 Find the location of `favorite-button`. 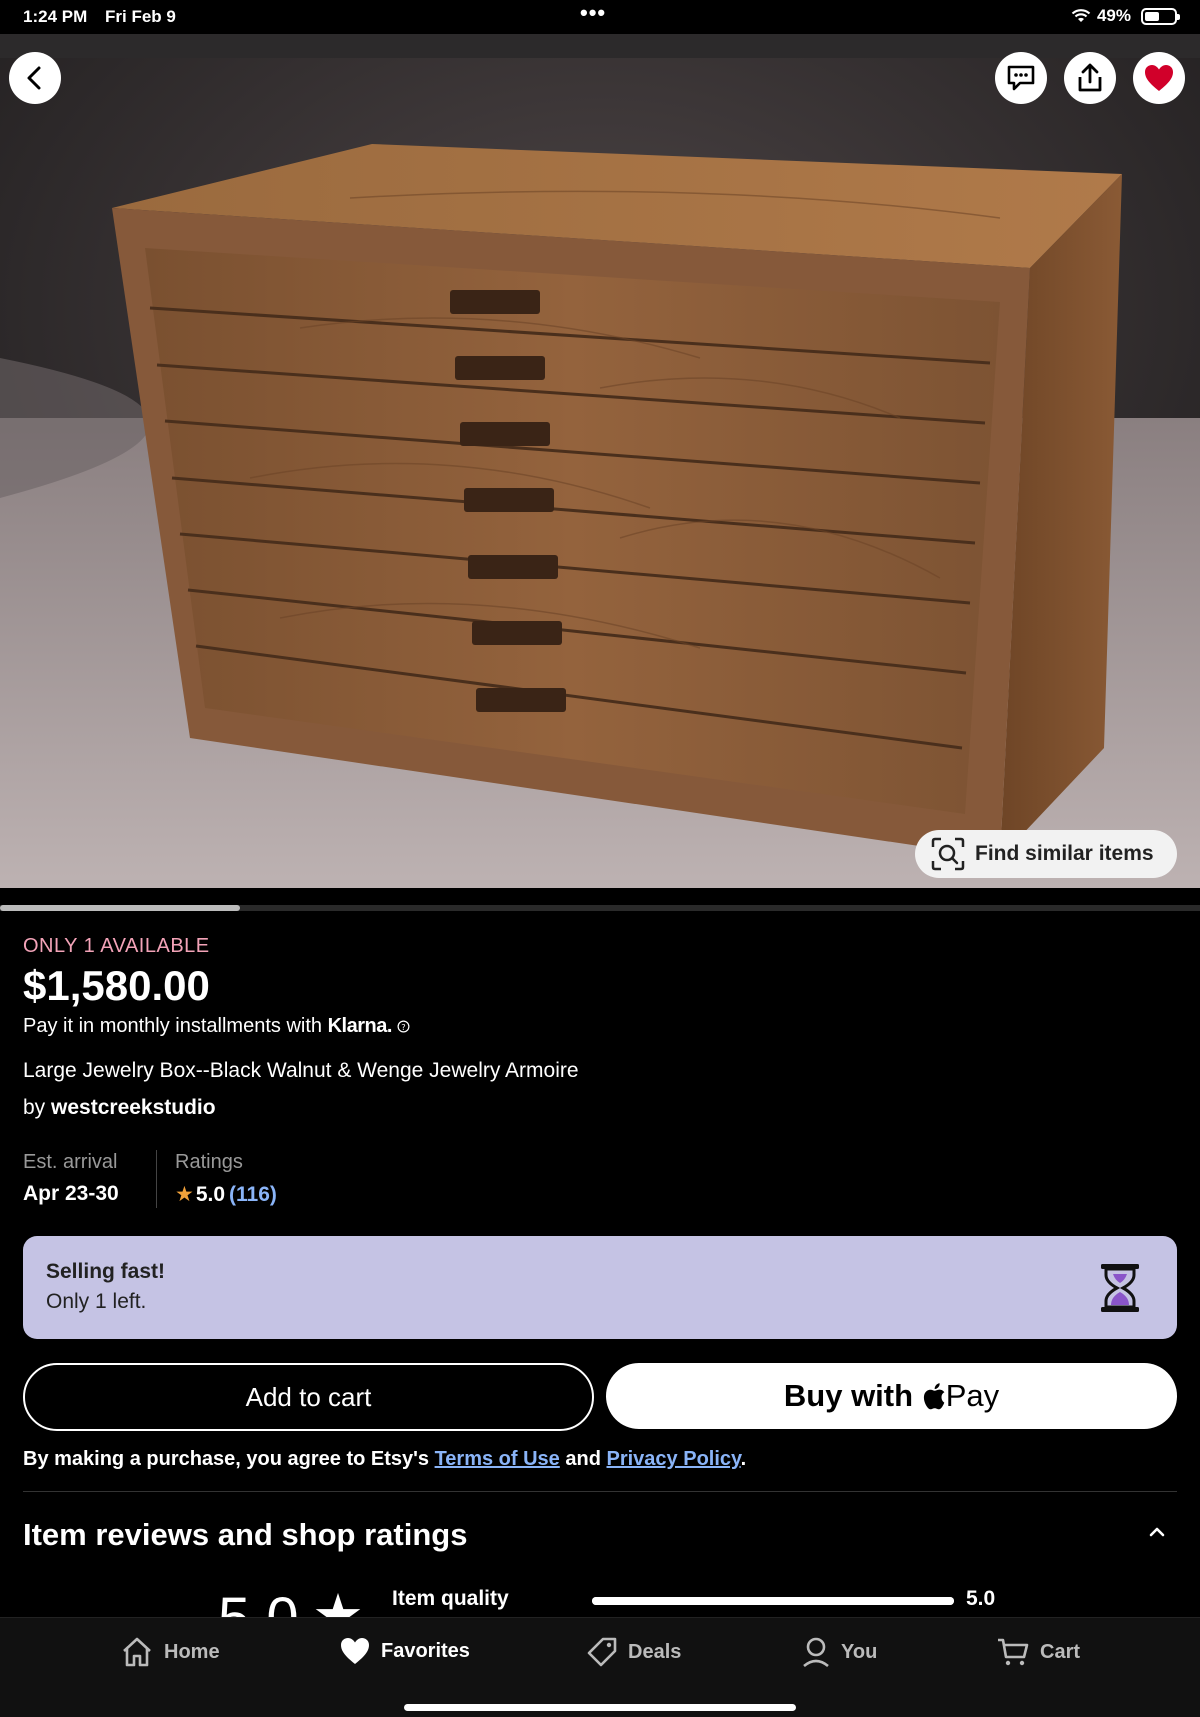

favorite-button is located at coordinates (1159, 78).